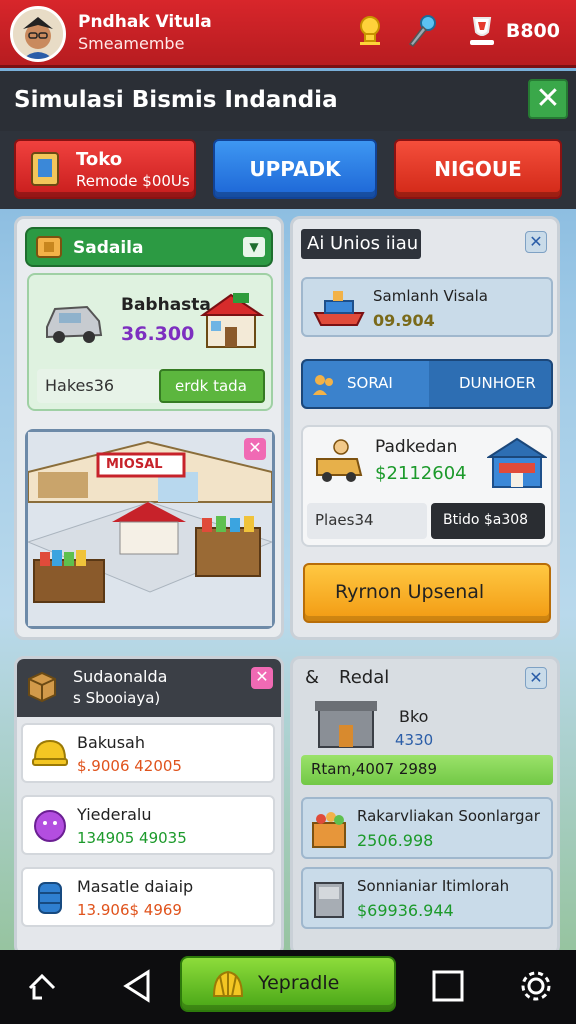 This screenshot has width=576, height=1024. What do you see at coordinates (150, 529) in the screenshot?
I see `store-illustration: MIOSAL ✕` at bounding box center [150, 529].